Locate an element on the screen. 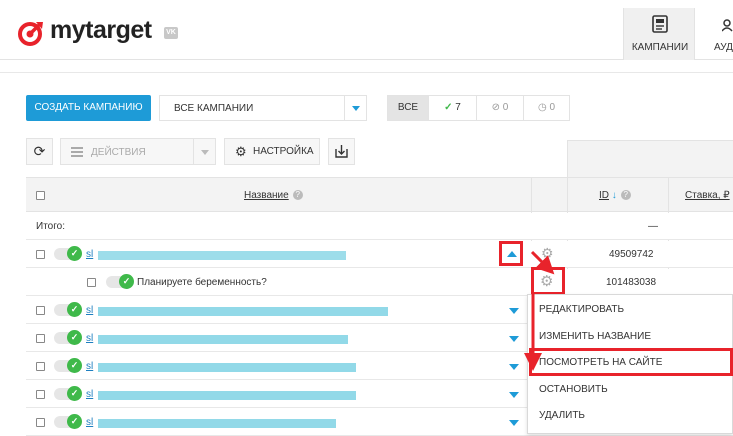 This screenshot has width=733, height=436. filter-archived: ◷ 0 is located at coordinates (546, 108).